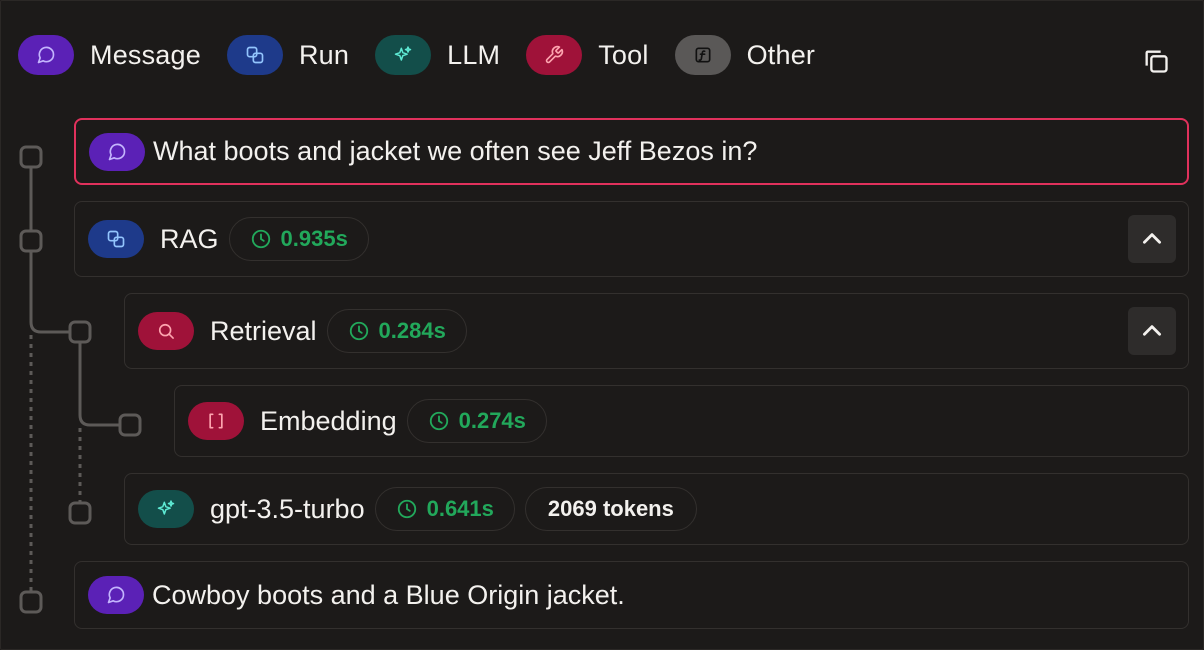 This screenshot has width=1204, height=650. What do you see at coordinates (460, 508) in the screenshot?
I see `duration-value: 0.641s` at bounding box center [460, 508].